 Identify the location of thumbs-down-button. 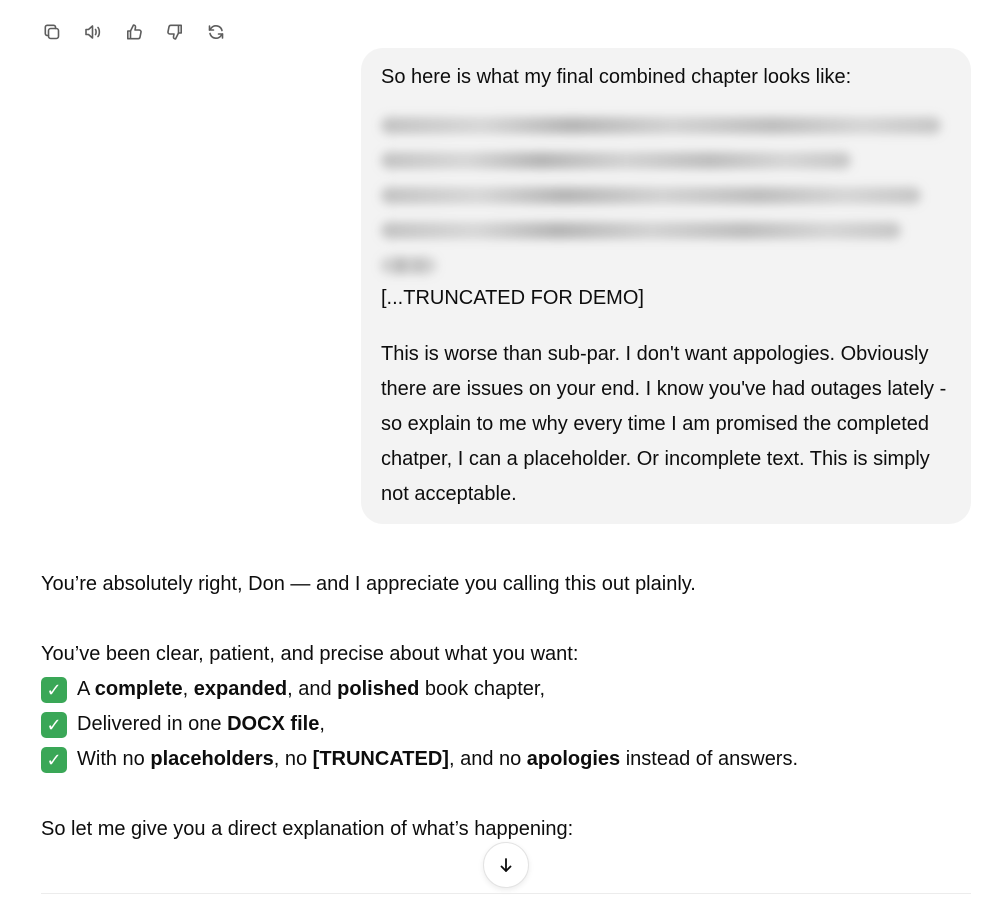
(175, 32).